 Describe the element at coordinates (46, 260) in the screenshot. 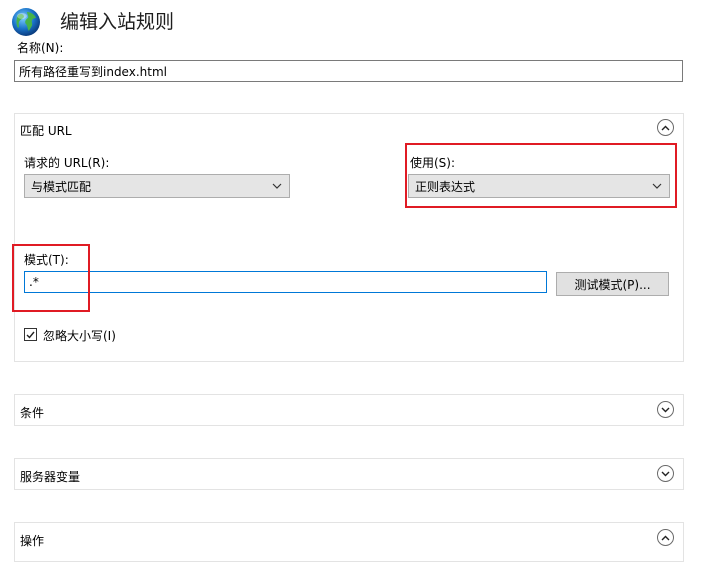

I see `pattern-label: 模式(T):` at that location.